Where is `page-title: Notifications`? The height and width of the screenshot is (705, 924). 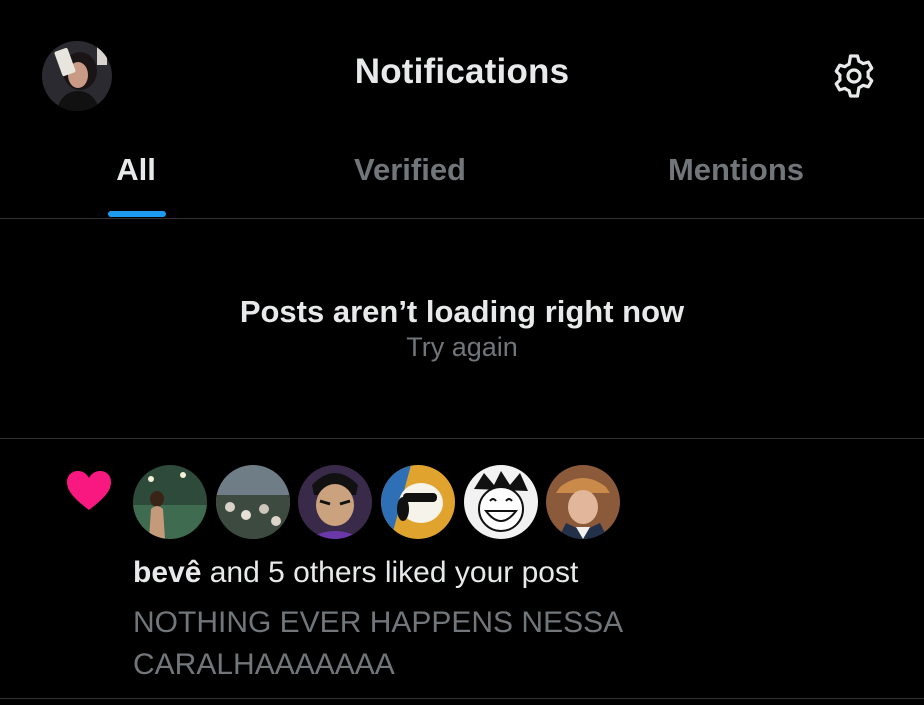 page-title: Notifications is located at coordinates (462, 71).